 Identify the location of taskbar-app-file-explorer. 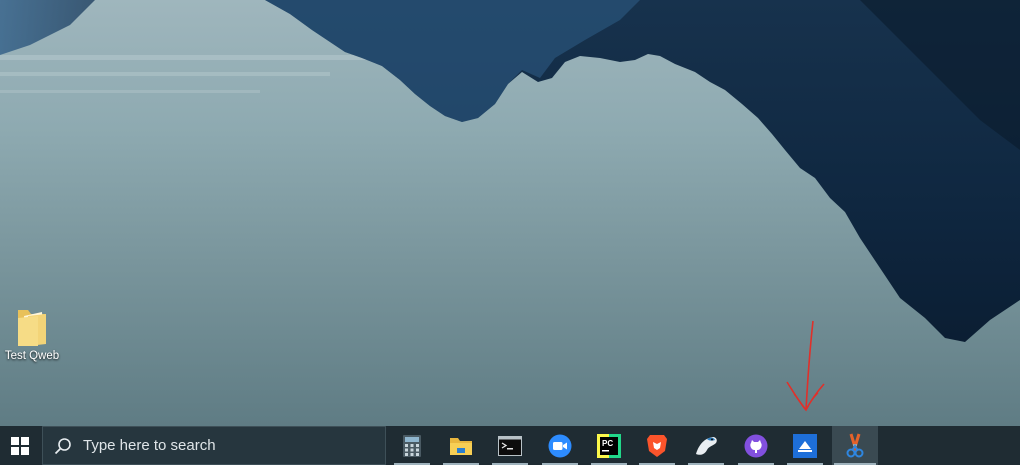
(461, 445).